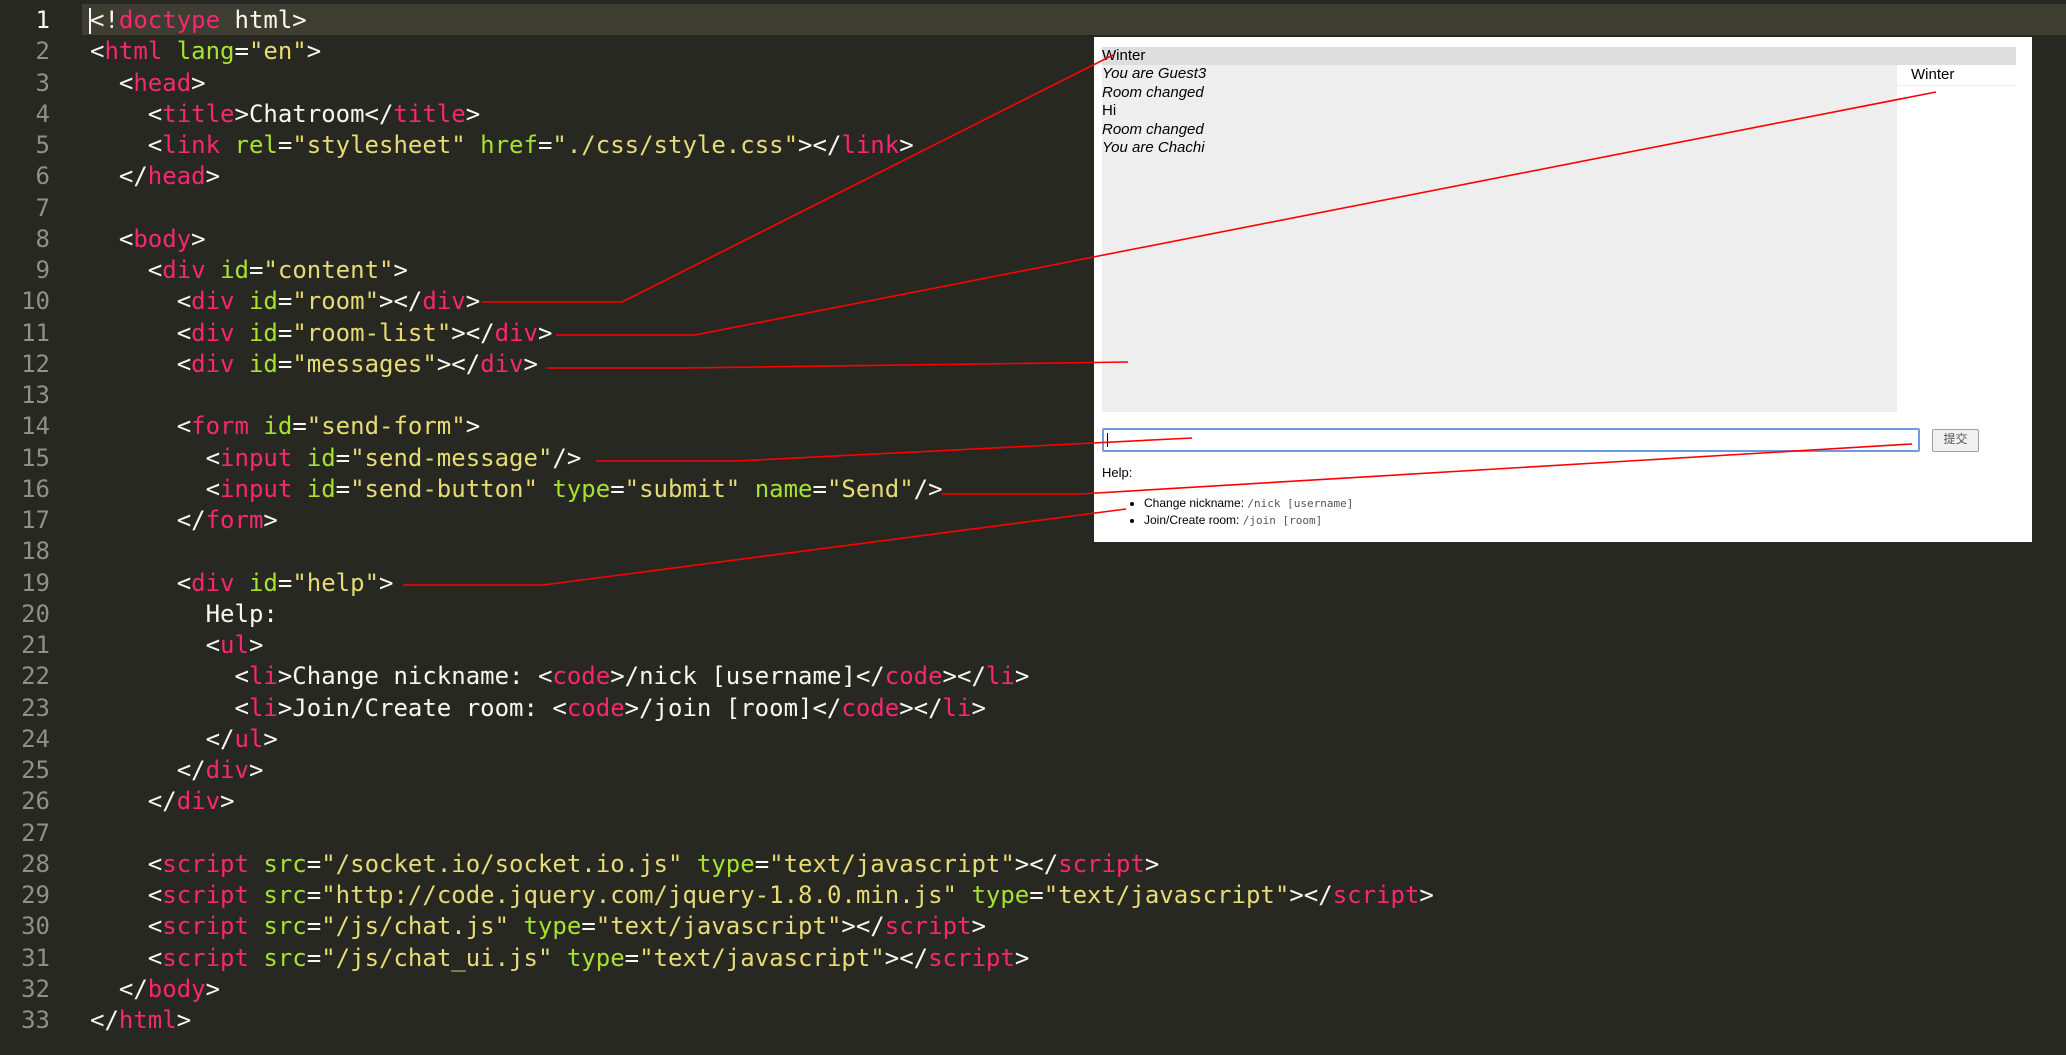 This screenshot has height=1055, width=2066. Describe the element at coordinates (502, 863) in the screenshot. I see `code-token: "/socket.io/socket.io.js"` at that location.